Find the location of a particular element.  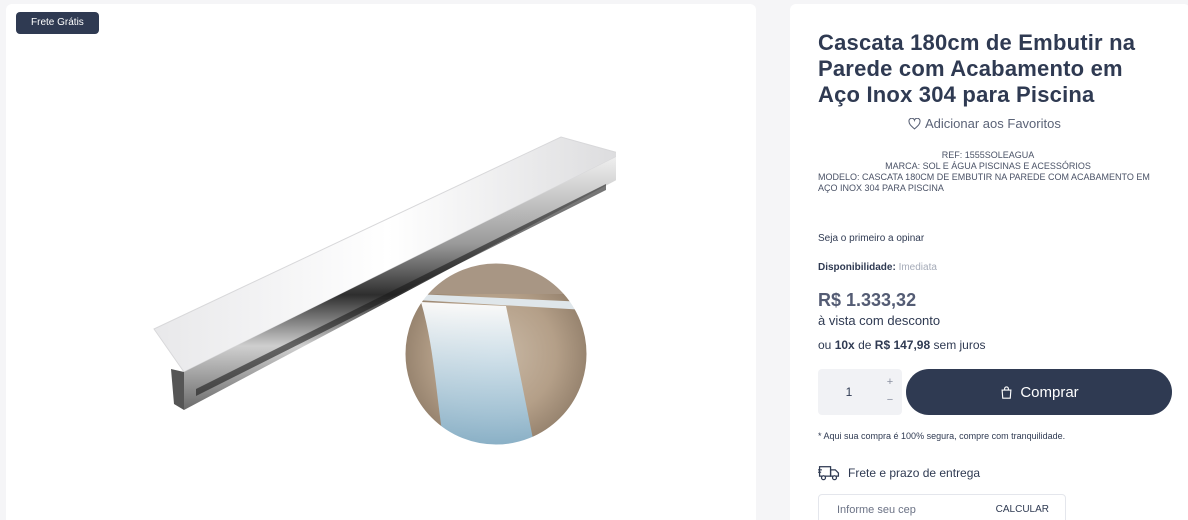

buy-label: Comprar is located at coordinates (1049, 392).